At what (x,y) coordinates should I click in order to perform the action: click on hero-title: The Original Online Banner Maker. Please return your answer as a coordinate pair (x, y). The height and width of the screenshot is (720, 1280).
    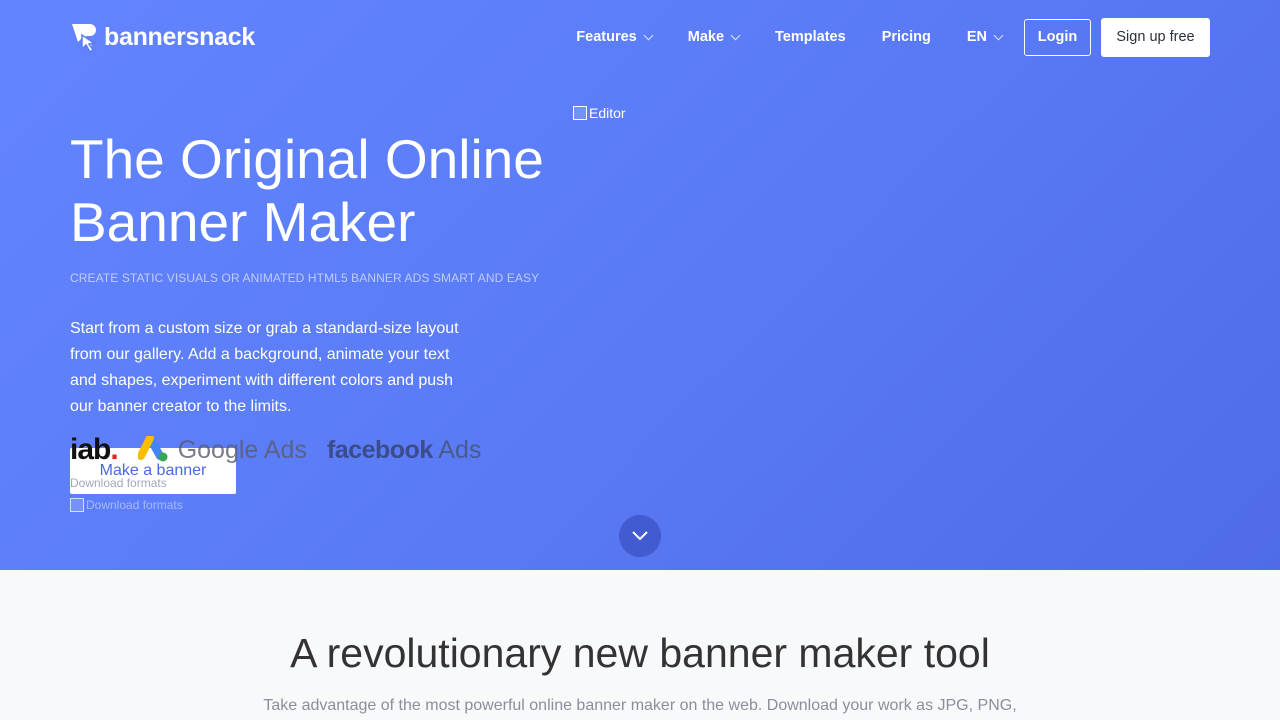
    Looking at the image, I should click on (330, 191).